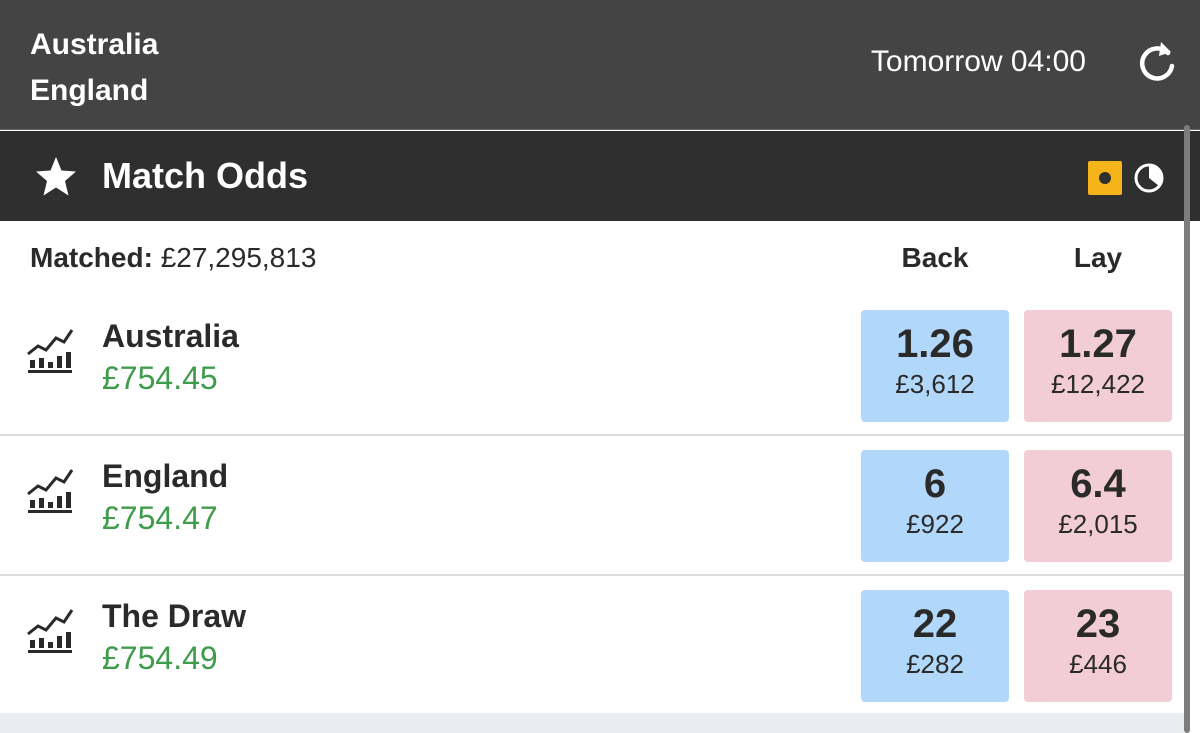 This screenshot has width=1200, height=733. I want to click on back-size: £282, so click(935, 664).